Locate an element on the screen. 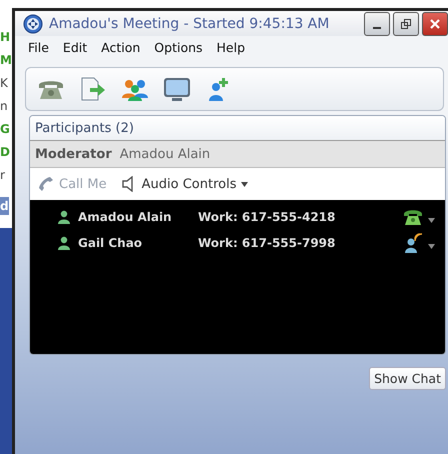 Image resolution: width=448 pixels, height=454 pixels. background-text: G is located at coordinates (5, 129).